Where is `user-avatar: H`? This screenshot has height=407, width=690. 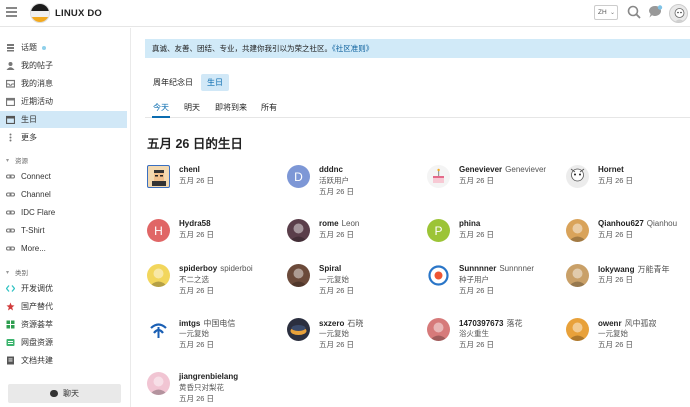
user-avatar: H is located at coordinates (158, 230).